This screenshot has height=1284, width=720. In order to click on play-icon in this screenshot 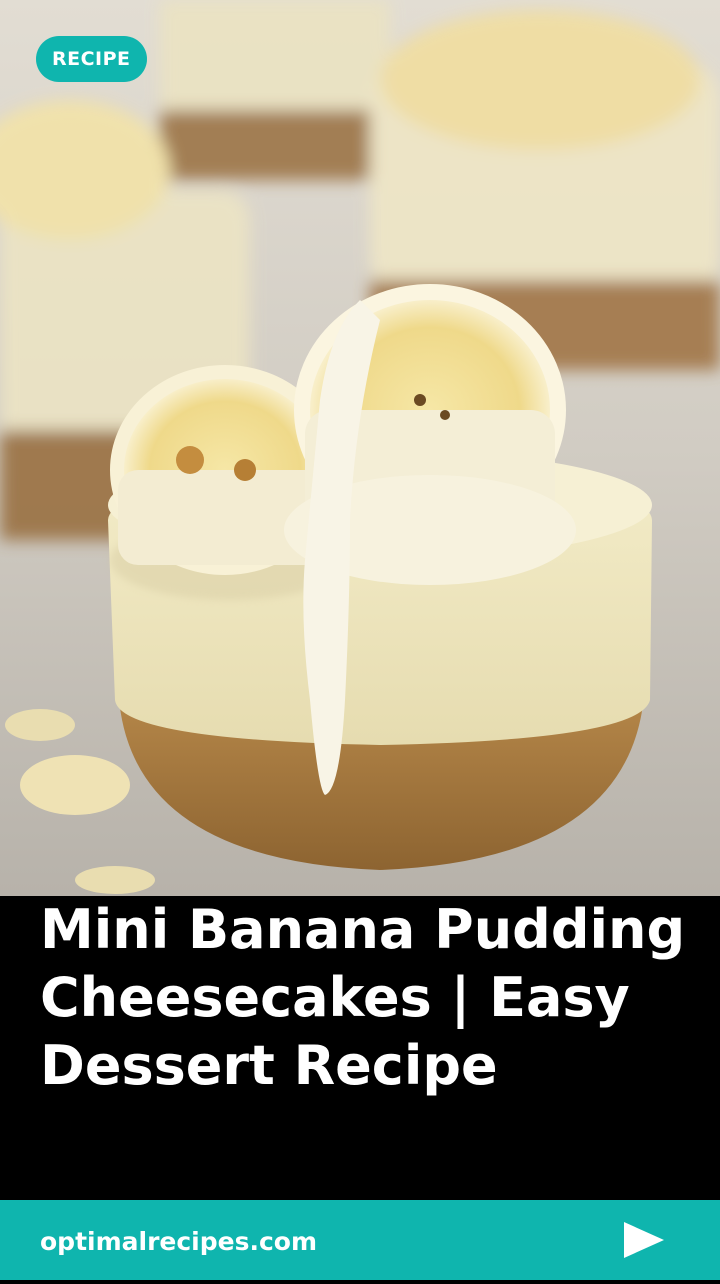, I will do `click(642, 1240)`.